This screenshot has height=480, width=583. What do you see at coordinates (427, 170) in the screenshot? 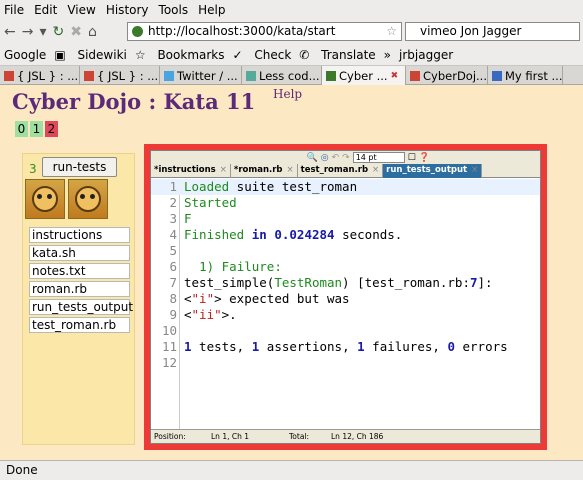
I see `editor-tab-label: run_tests_output` at bounding box center [427, 170].